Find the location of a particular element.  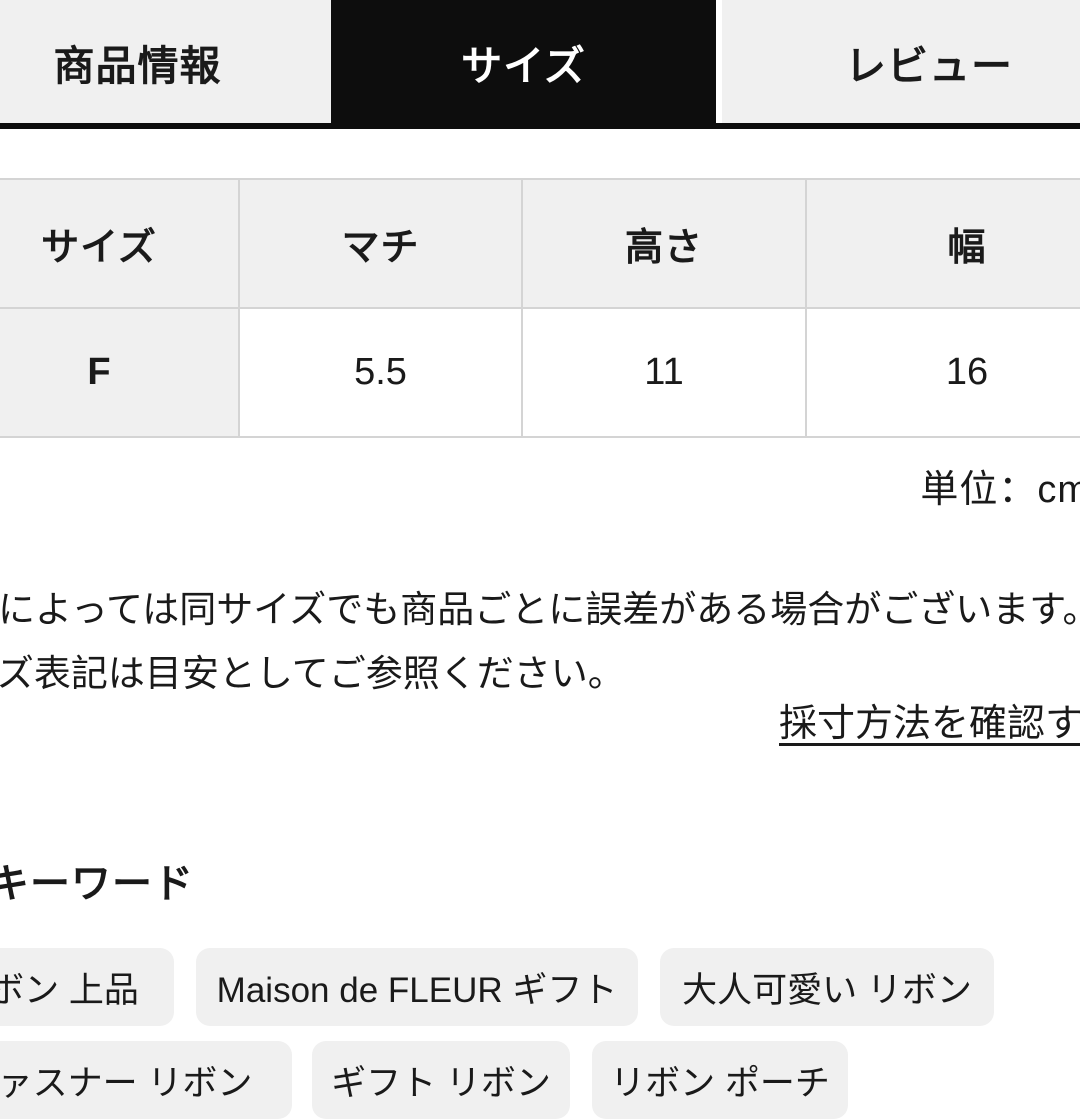

size-cell-height: 11 is located at coordinates (664, 372).